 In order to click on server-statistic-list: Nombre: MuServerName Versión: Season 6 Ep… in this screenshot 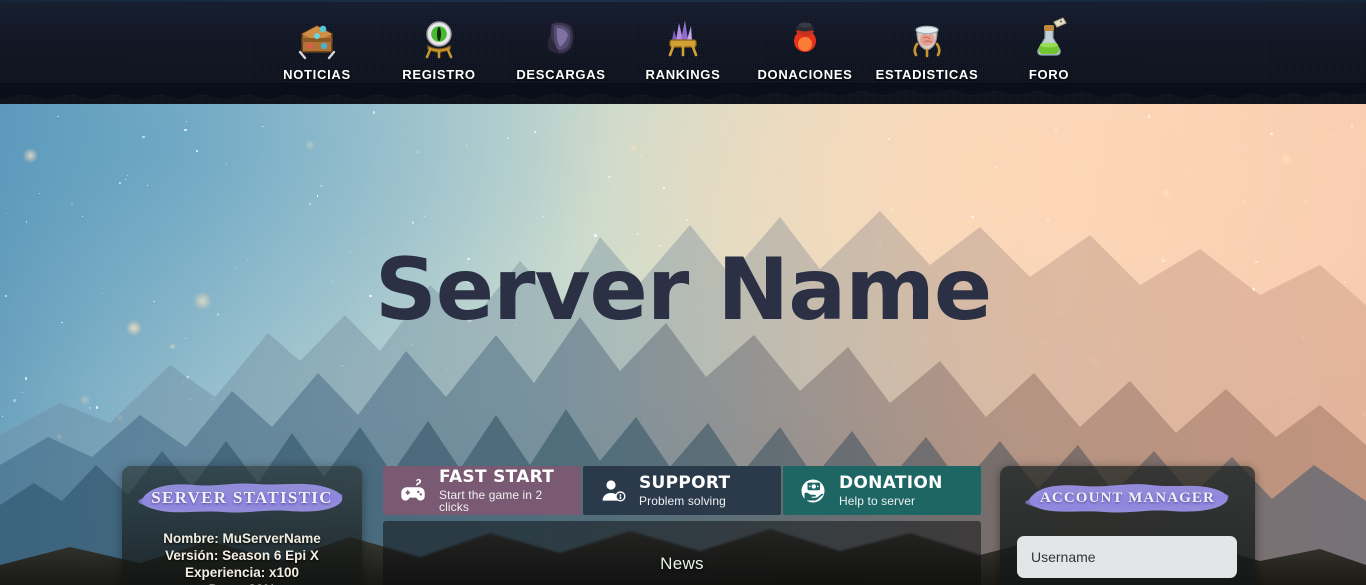, I will do `click(242, 557)`.